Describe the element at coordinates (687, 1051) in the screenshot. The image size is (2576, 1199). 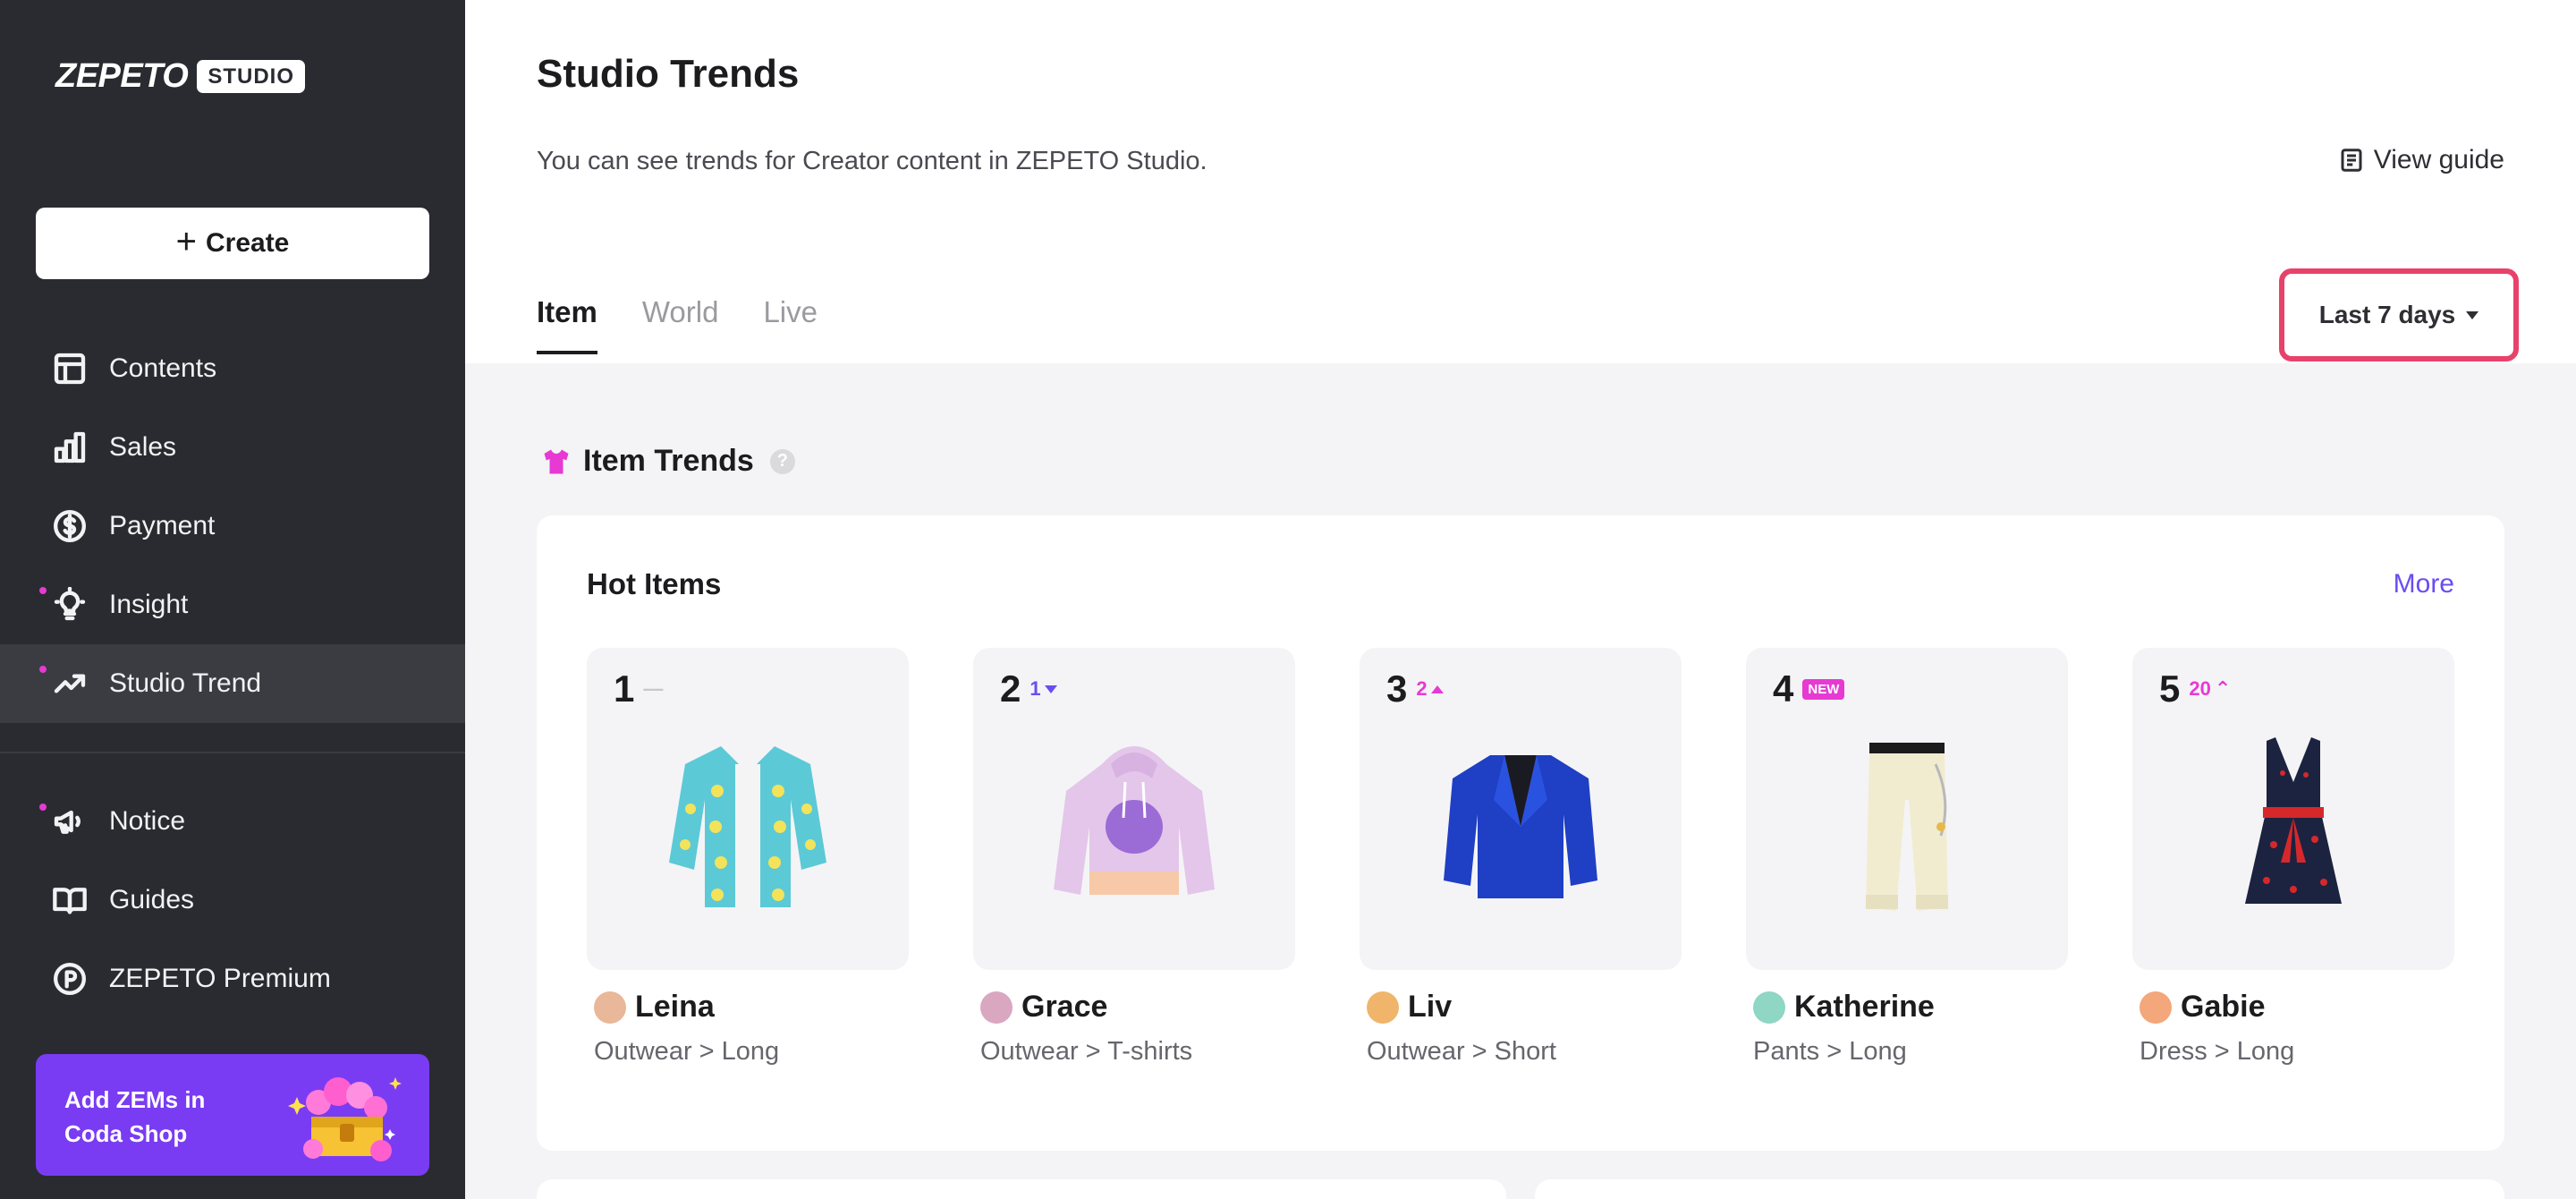
I see `item-category: Outwear > Long` at that location.